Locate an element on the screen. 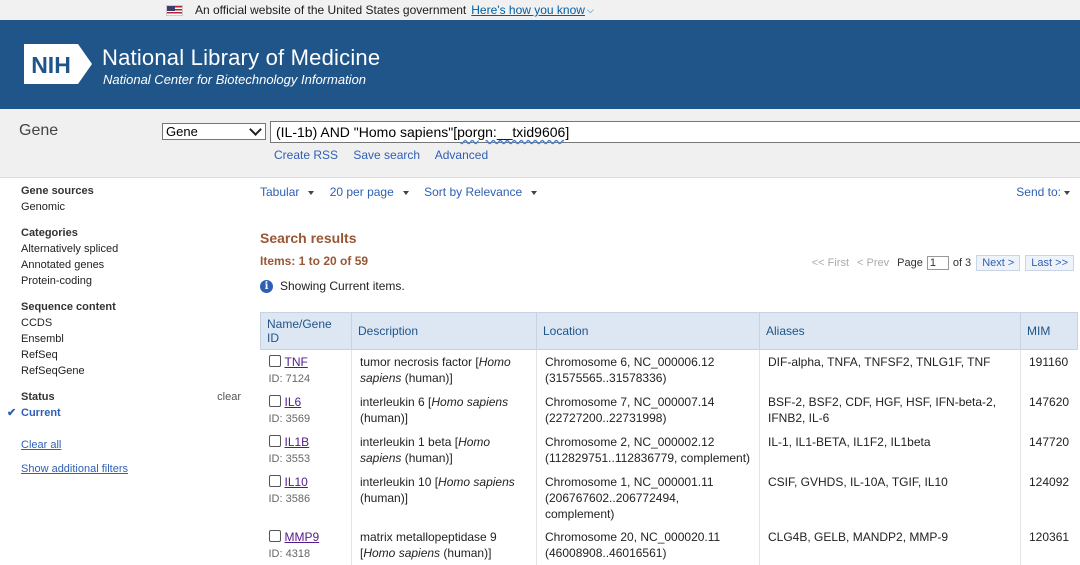  filter-genomic: Genomic is located at coordinates (131, 207).